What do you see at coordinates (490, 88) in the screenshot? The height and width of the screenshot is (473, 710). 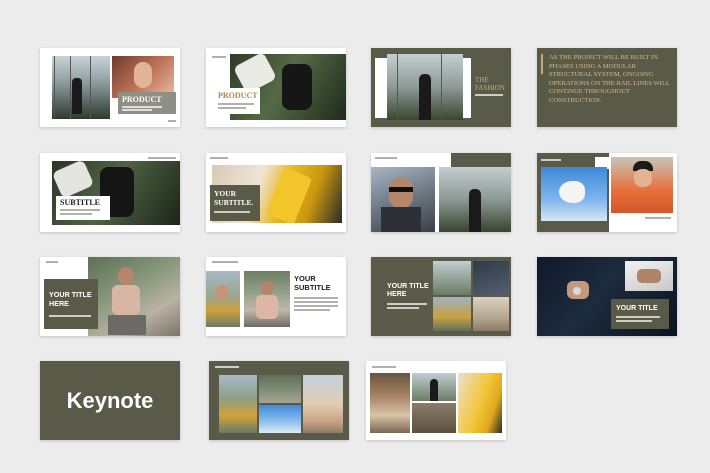 I see `slide-title-line2: FASHION` at bounding box center [490, 88].